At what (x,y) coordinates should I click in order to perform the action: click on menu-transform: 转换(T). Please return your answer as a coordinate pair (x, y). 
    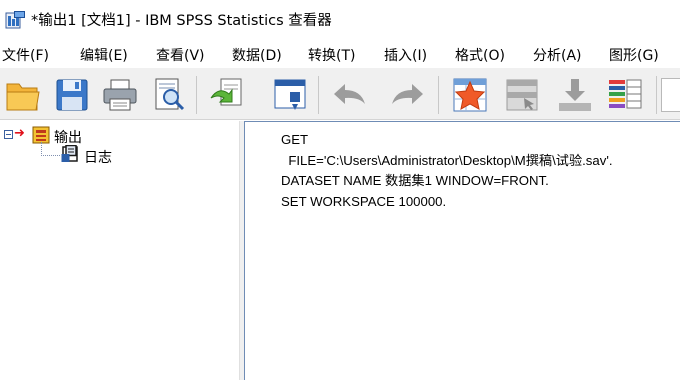
    Looking at the image, I should click on (331, 55).